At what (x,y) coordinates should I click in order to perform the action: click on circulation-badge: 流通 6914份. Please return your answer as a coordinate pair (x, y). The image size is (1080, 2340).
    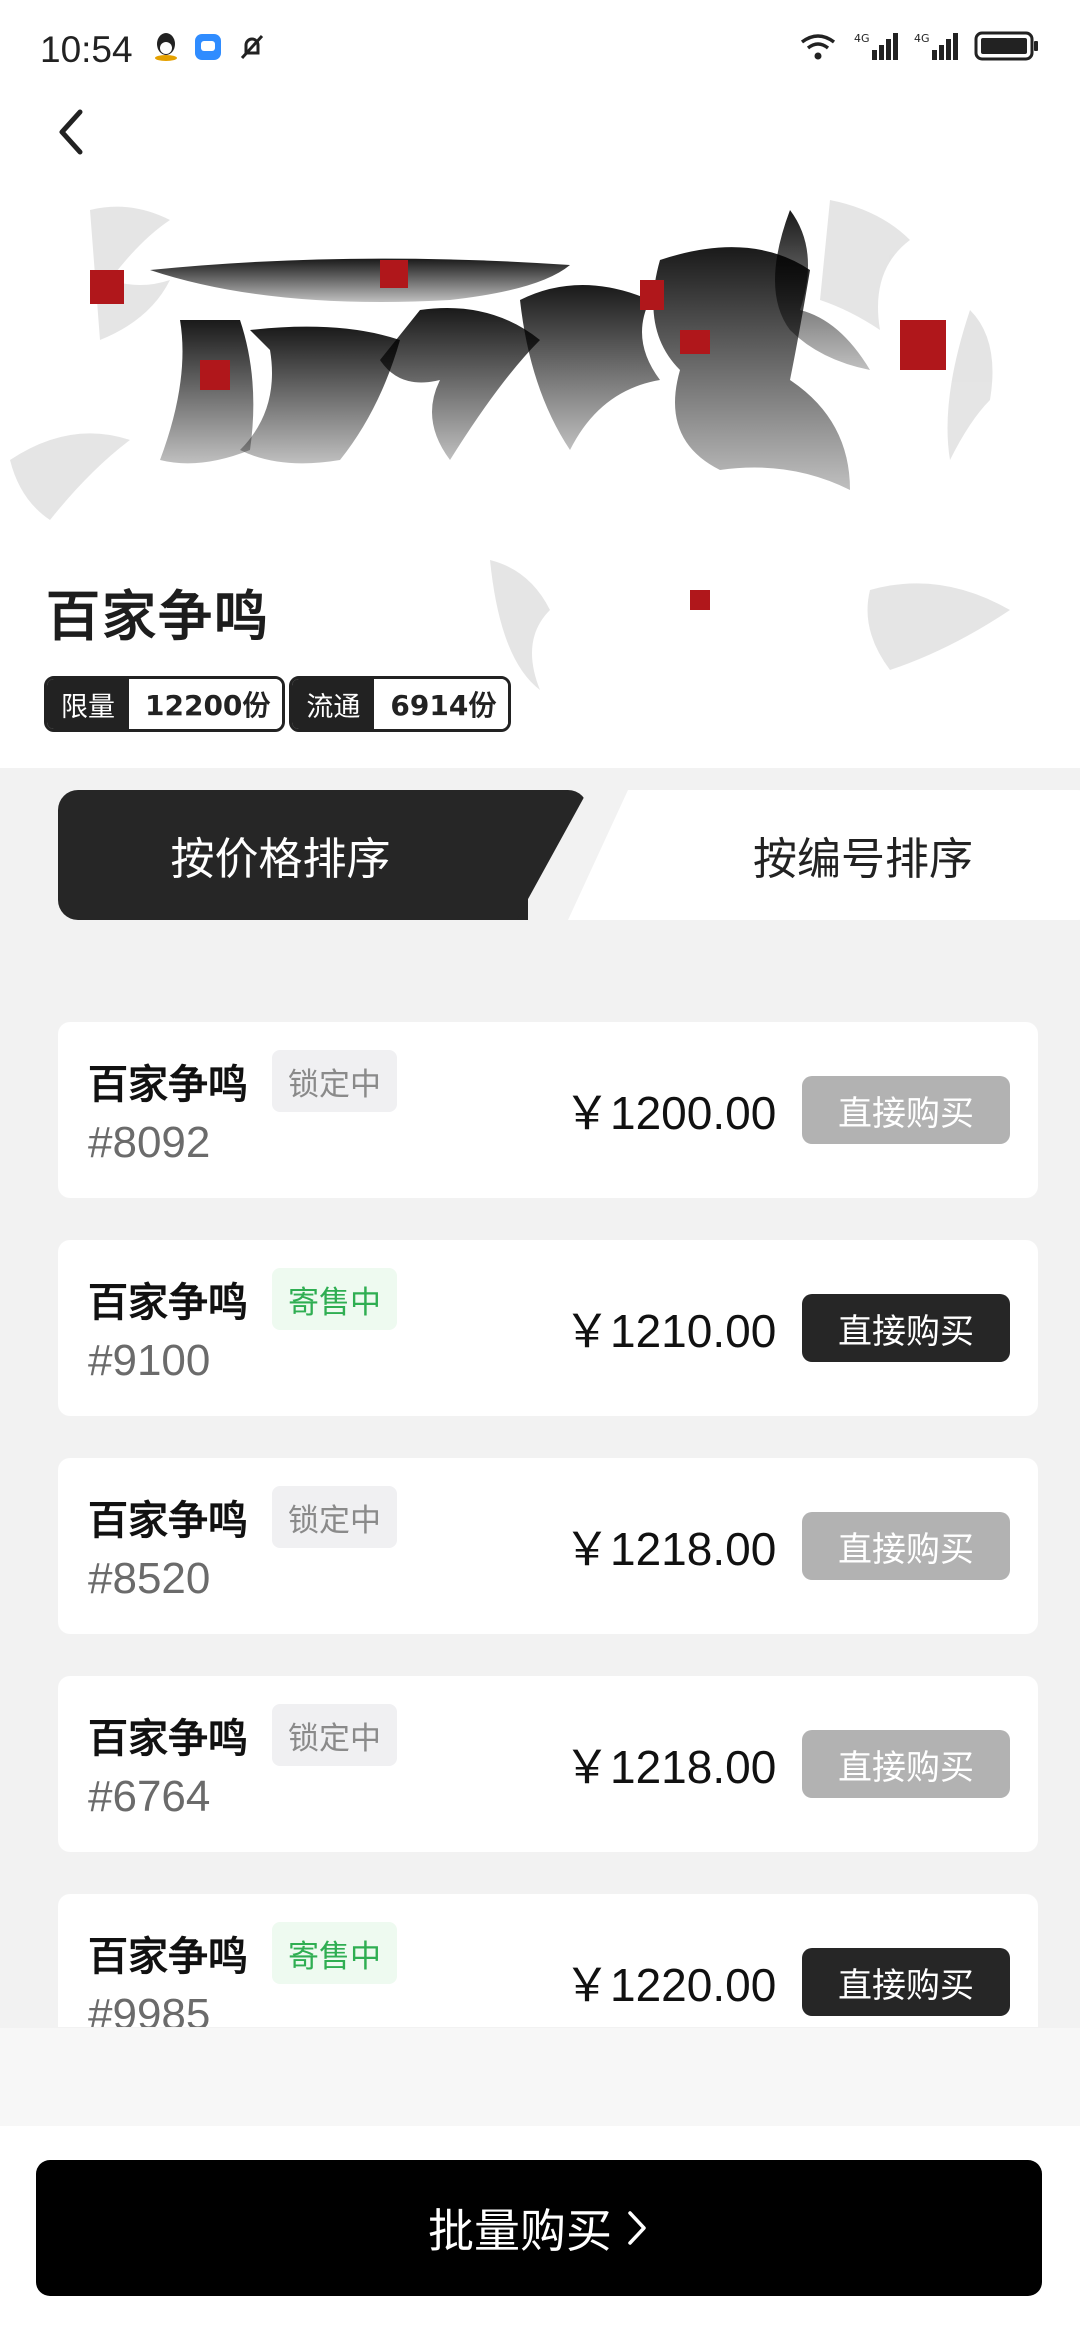
    Looking at the image, I should click on (400, 704).